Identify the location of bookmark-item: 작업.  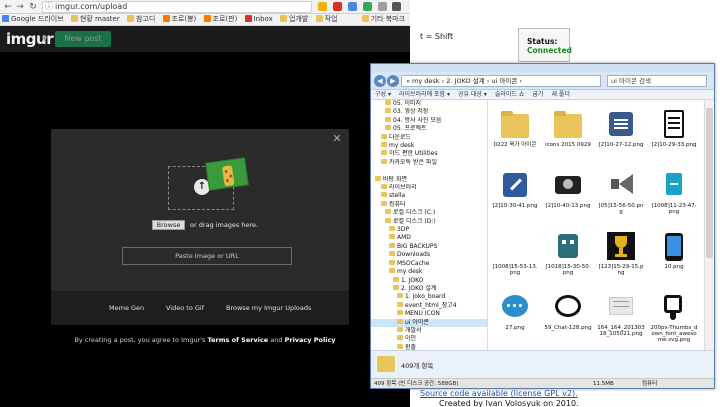
(327, 19).